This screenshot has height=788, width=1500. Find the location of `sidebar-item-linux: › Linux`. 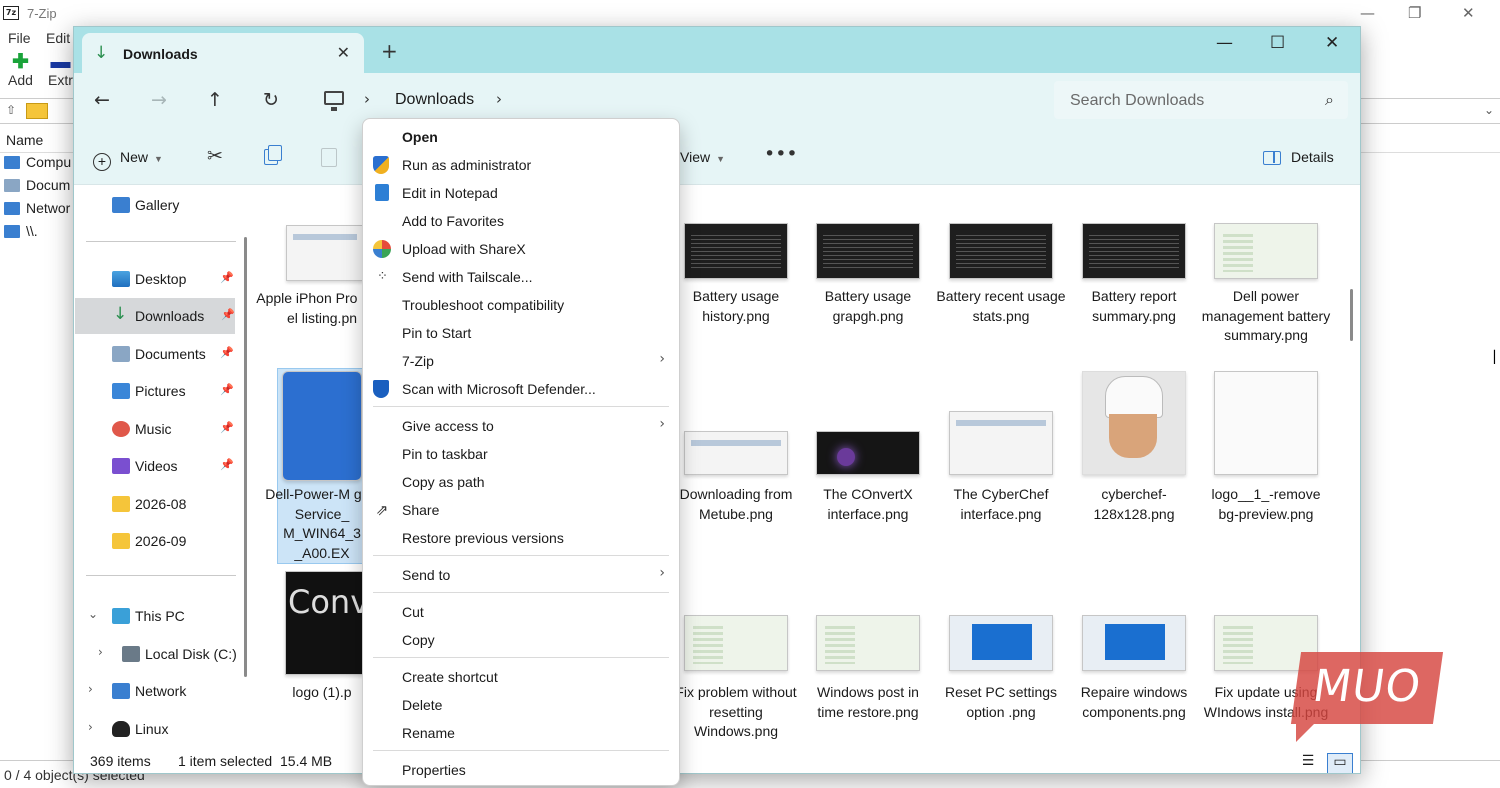

sidebar-item-linux: › Linux is located at coordinates (160, 729).